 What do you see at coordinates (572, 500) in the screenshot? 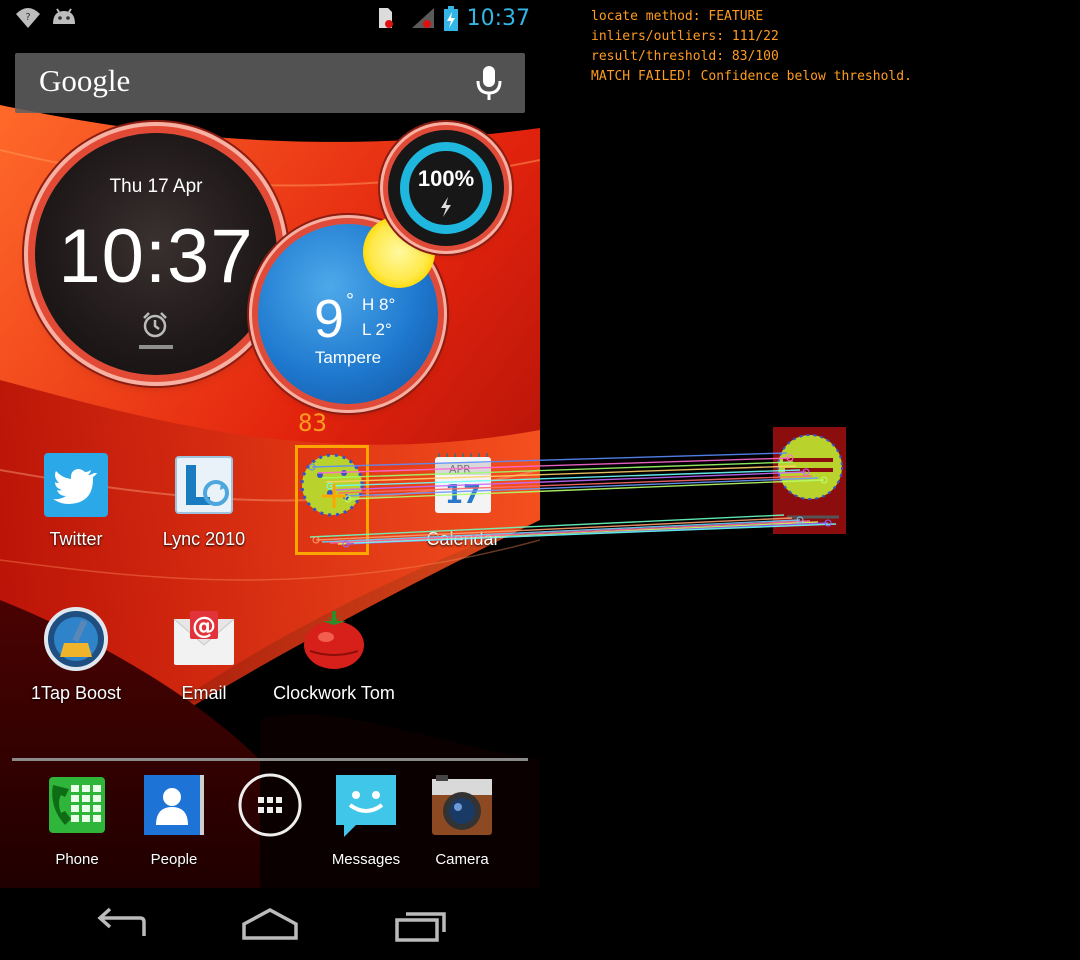
I see `feature-match-lines` at bounding box center [572, 500].